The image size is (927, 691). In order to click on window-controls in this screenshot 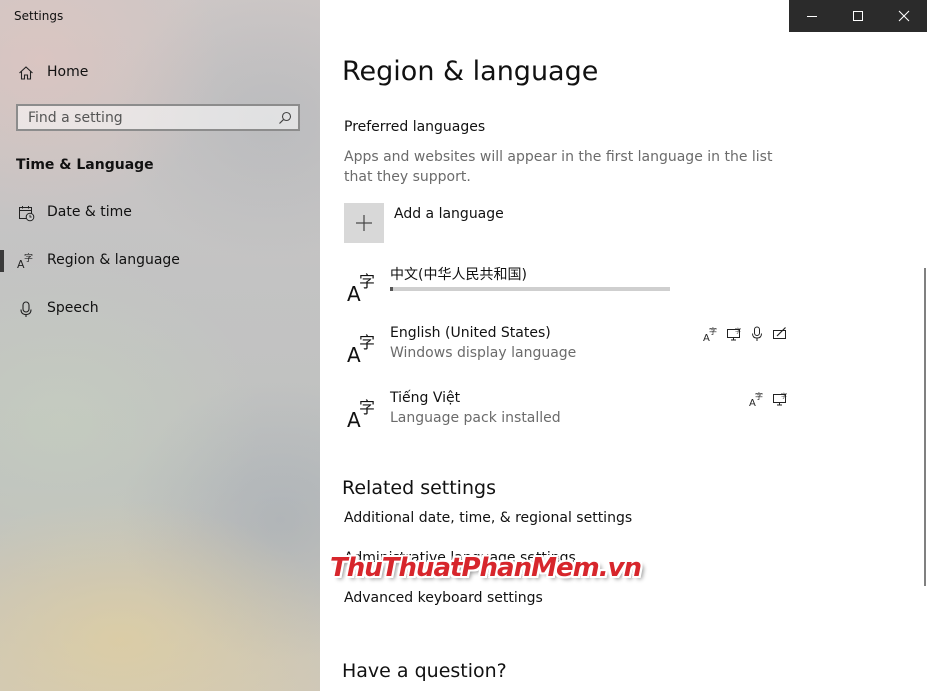, I will do `click(858, 16)`.